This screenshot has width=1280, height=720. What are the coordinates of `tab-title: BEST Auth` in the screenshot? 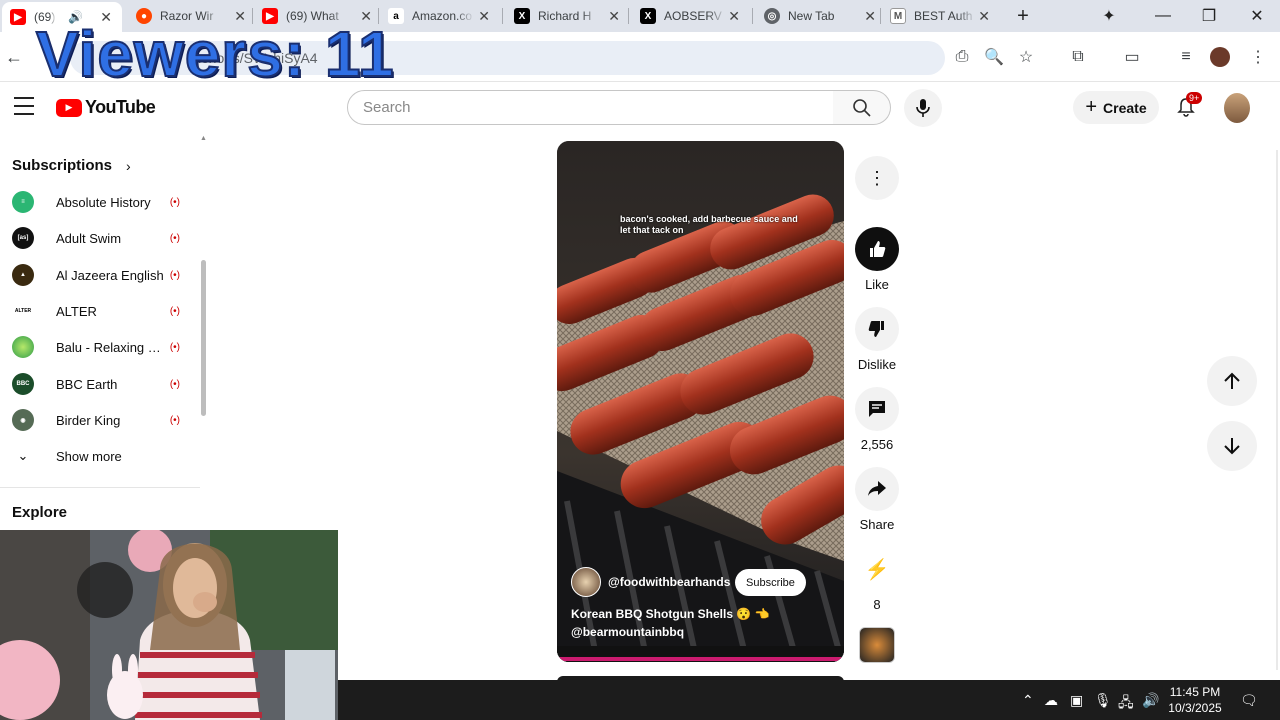 It's located at (943, 16).